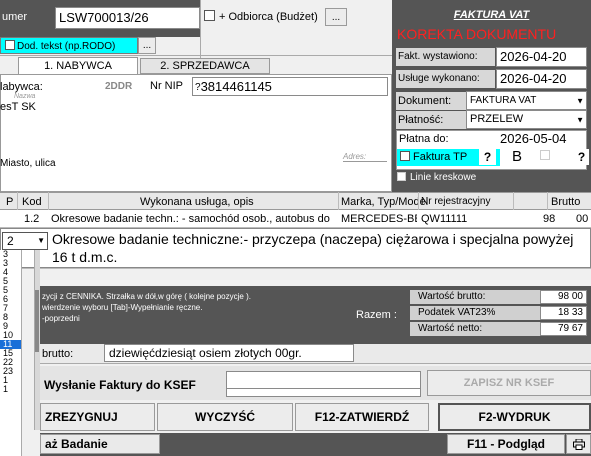 Image resolution: width=591 pixels, height=456 pixels. Describe the element at coordinates (127, 18) in the screenshot. I see `numer-field: LSW700013/26` at that location.